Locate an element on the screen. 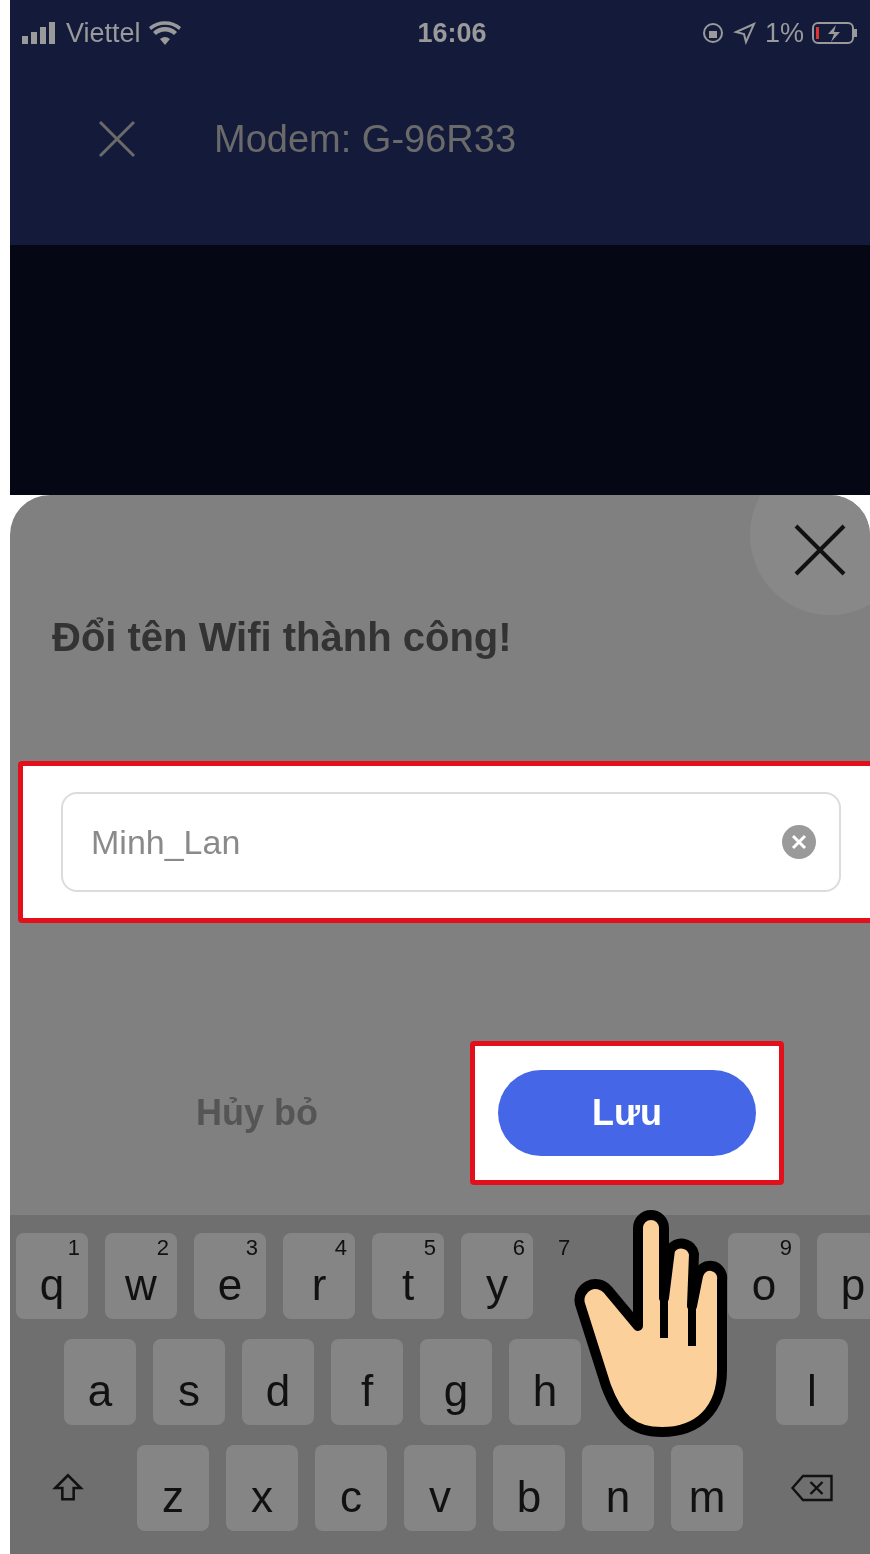 Image resolution: width=870 pixels, height=1554 pixels. keyboard-key: 2 w is located at coordinates (141, 1276).